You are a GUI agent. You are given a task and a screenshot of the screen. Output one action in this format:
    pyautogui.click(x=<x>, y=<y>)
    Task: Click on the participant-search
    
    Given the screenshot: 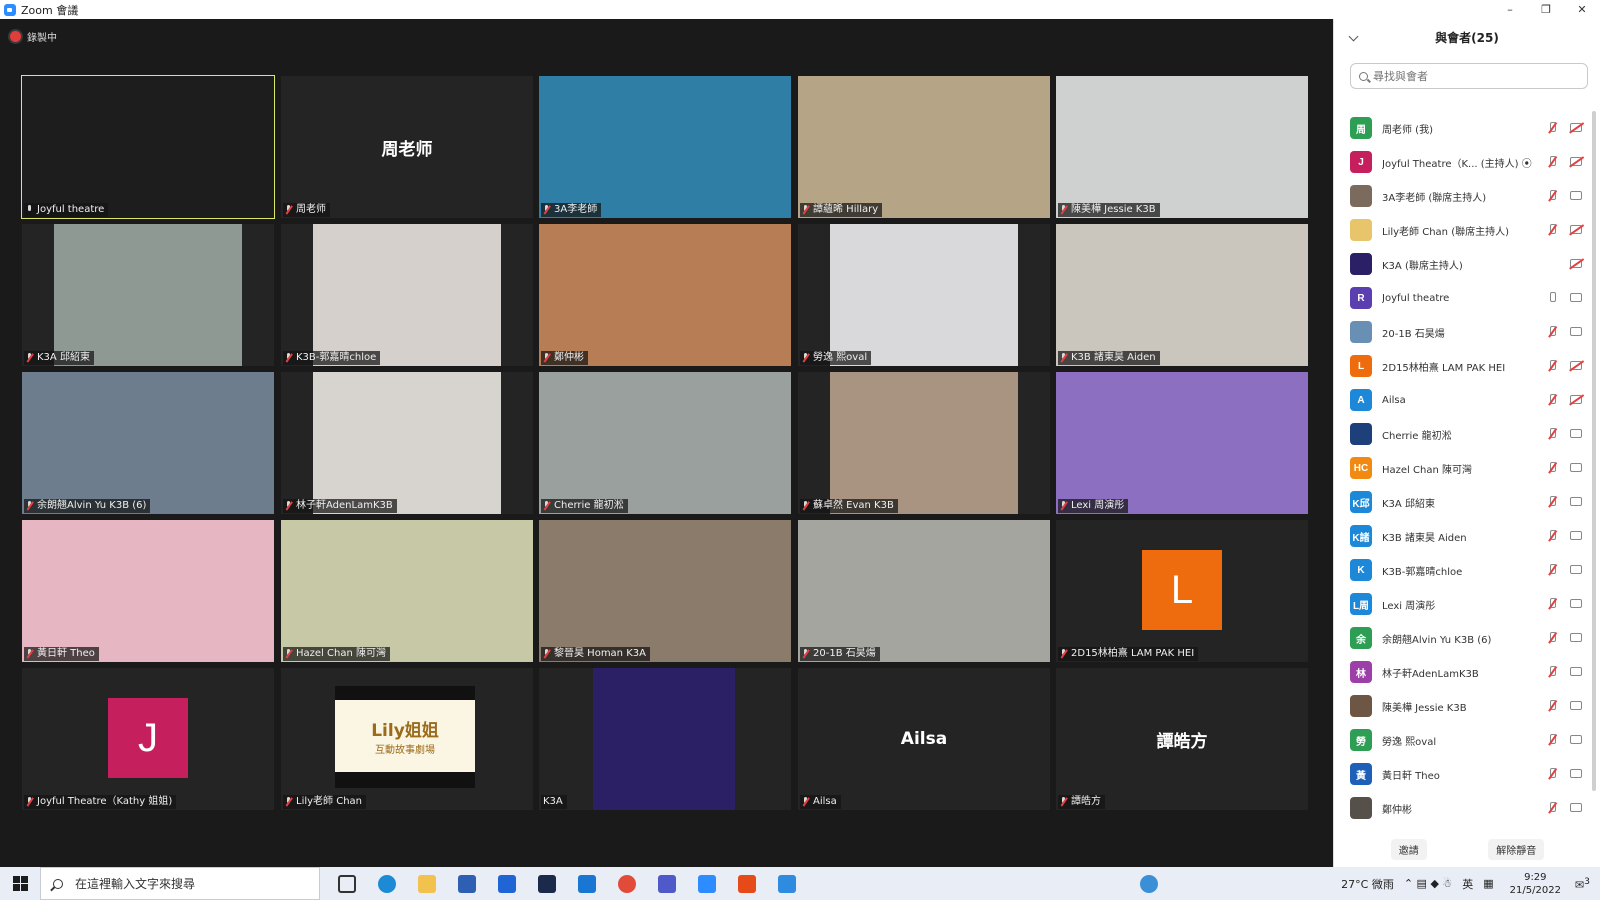 What is the action you would take?
    pyautogui.click(x=1469, y=76)
    